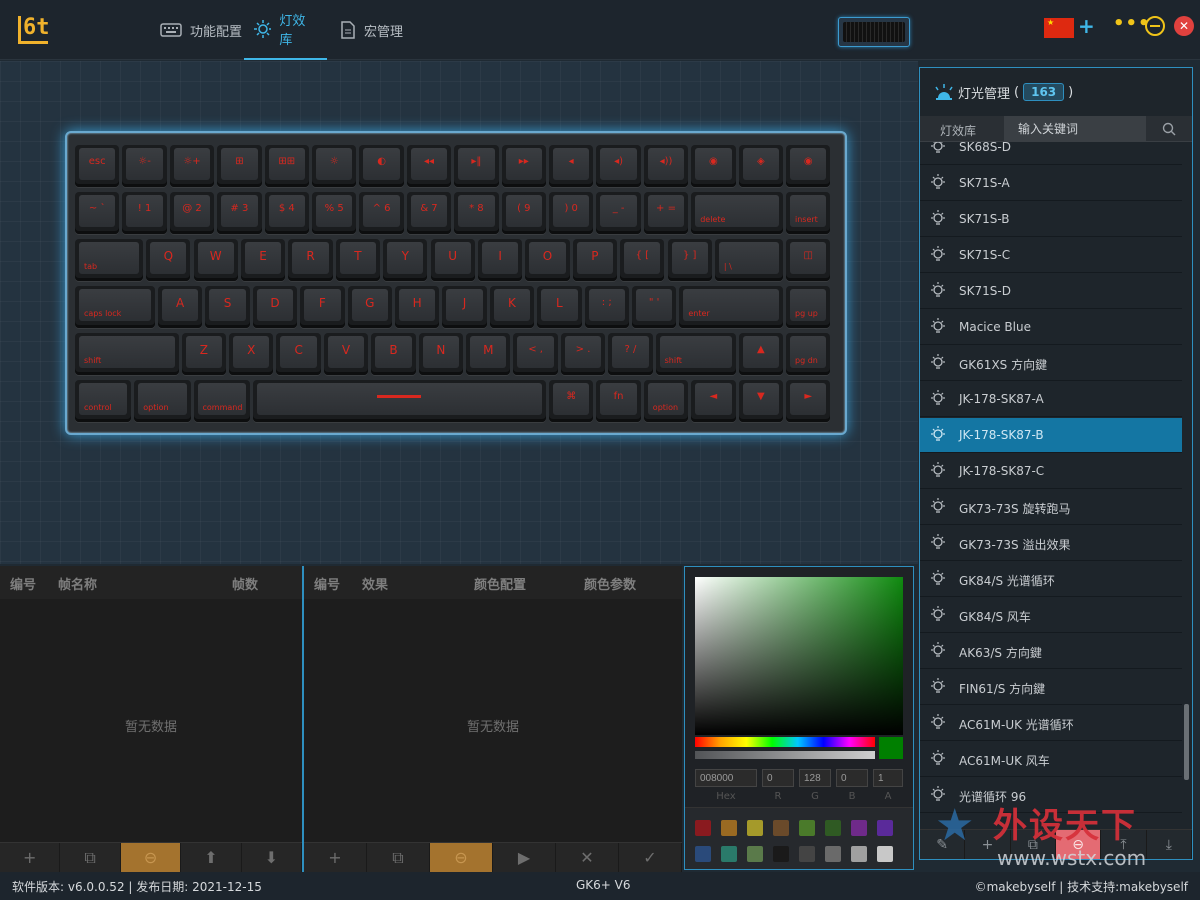  Describe the element at coordinates (476, 166) in the screenshot. I see `key: ▸‖` at that location.